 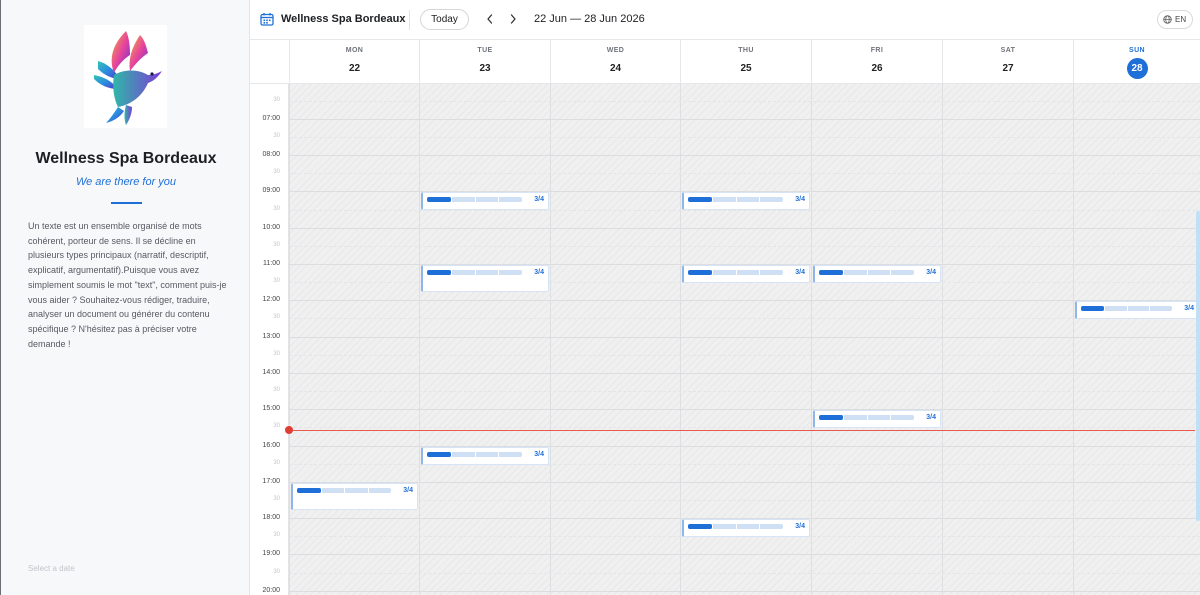 I want to click on chevron-right-icon, so click(x=513, y=19).